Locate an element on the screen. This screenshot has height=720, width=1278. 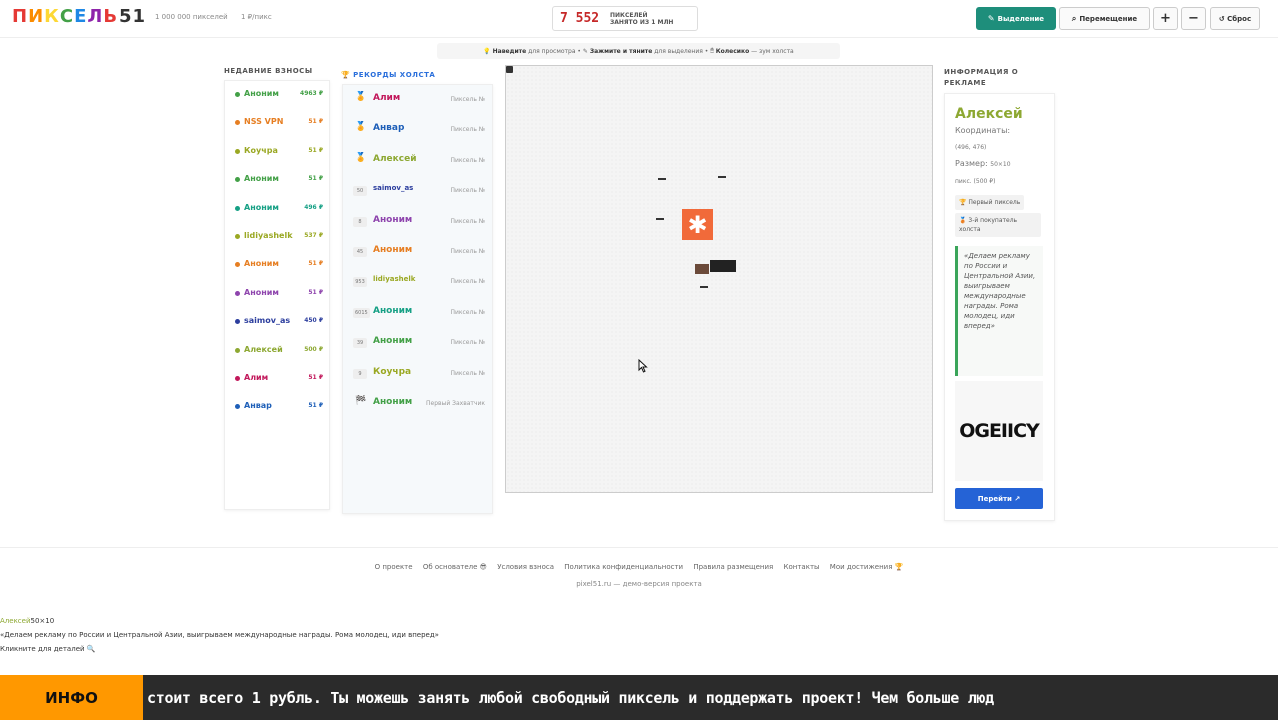
record-row: 39 Аноним Пиксель № is located at coordinates (418, 344).